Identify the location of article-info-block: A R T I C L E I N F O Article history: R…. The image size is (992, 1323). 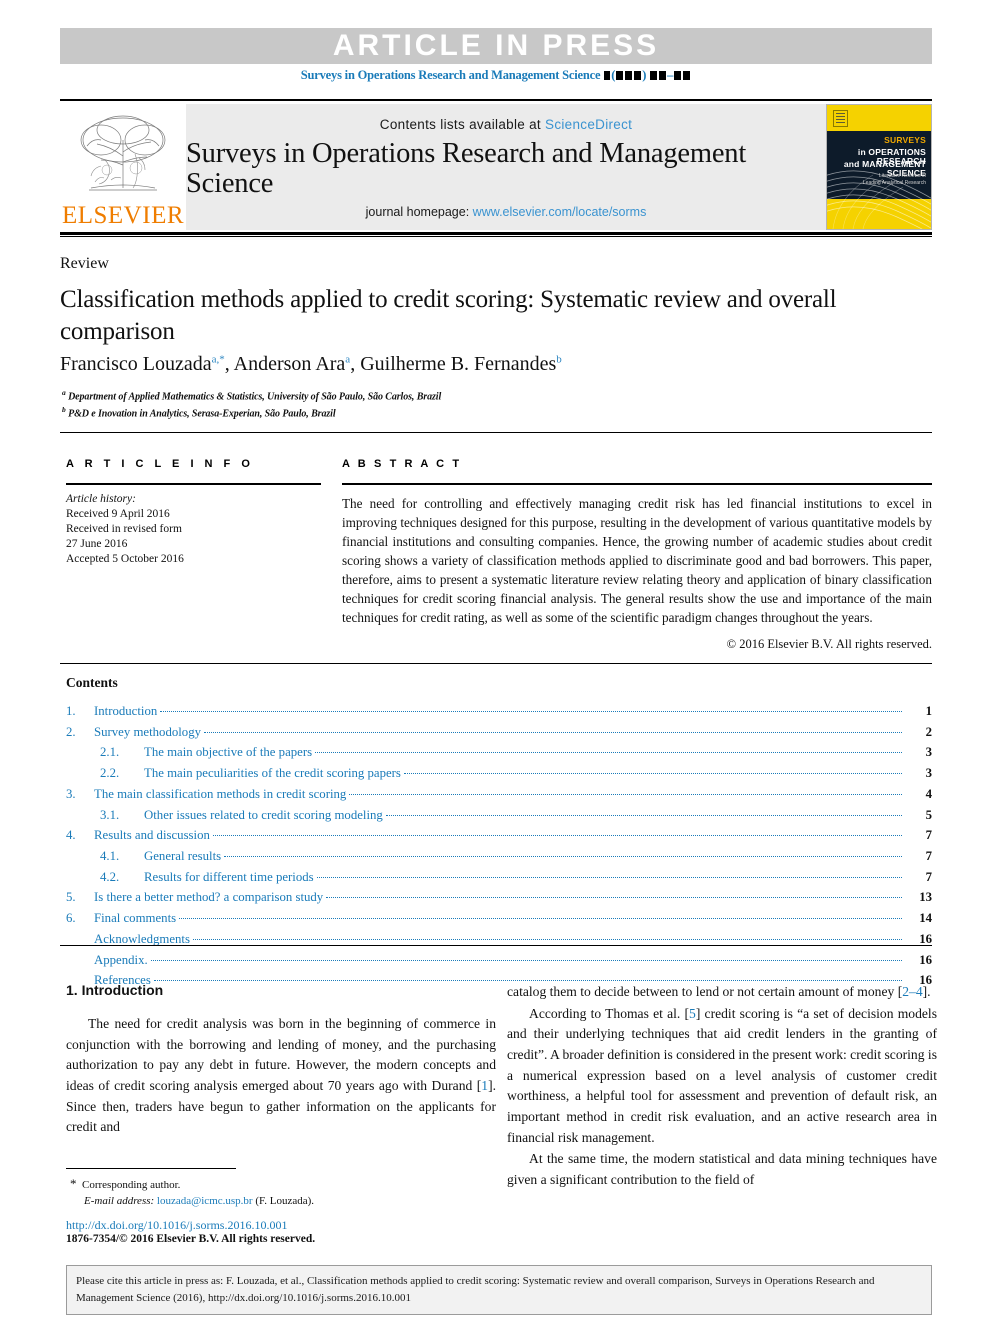
(193, 512).